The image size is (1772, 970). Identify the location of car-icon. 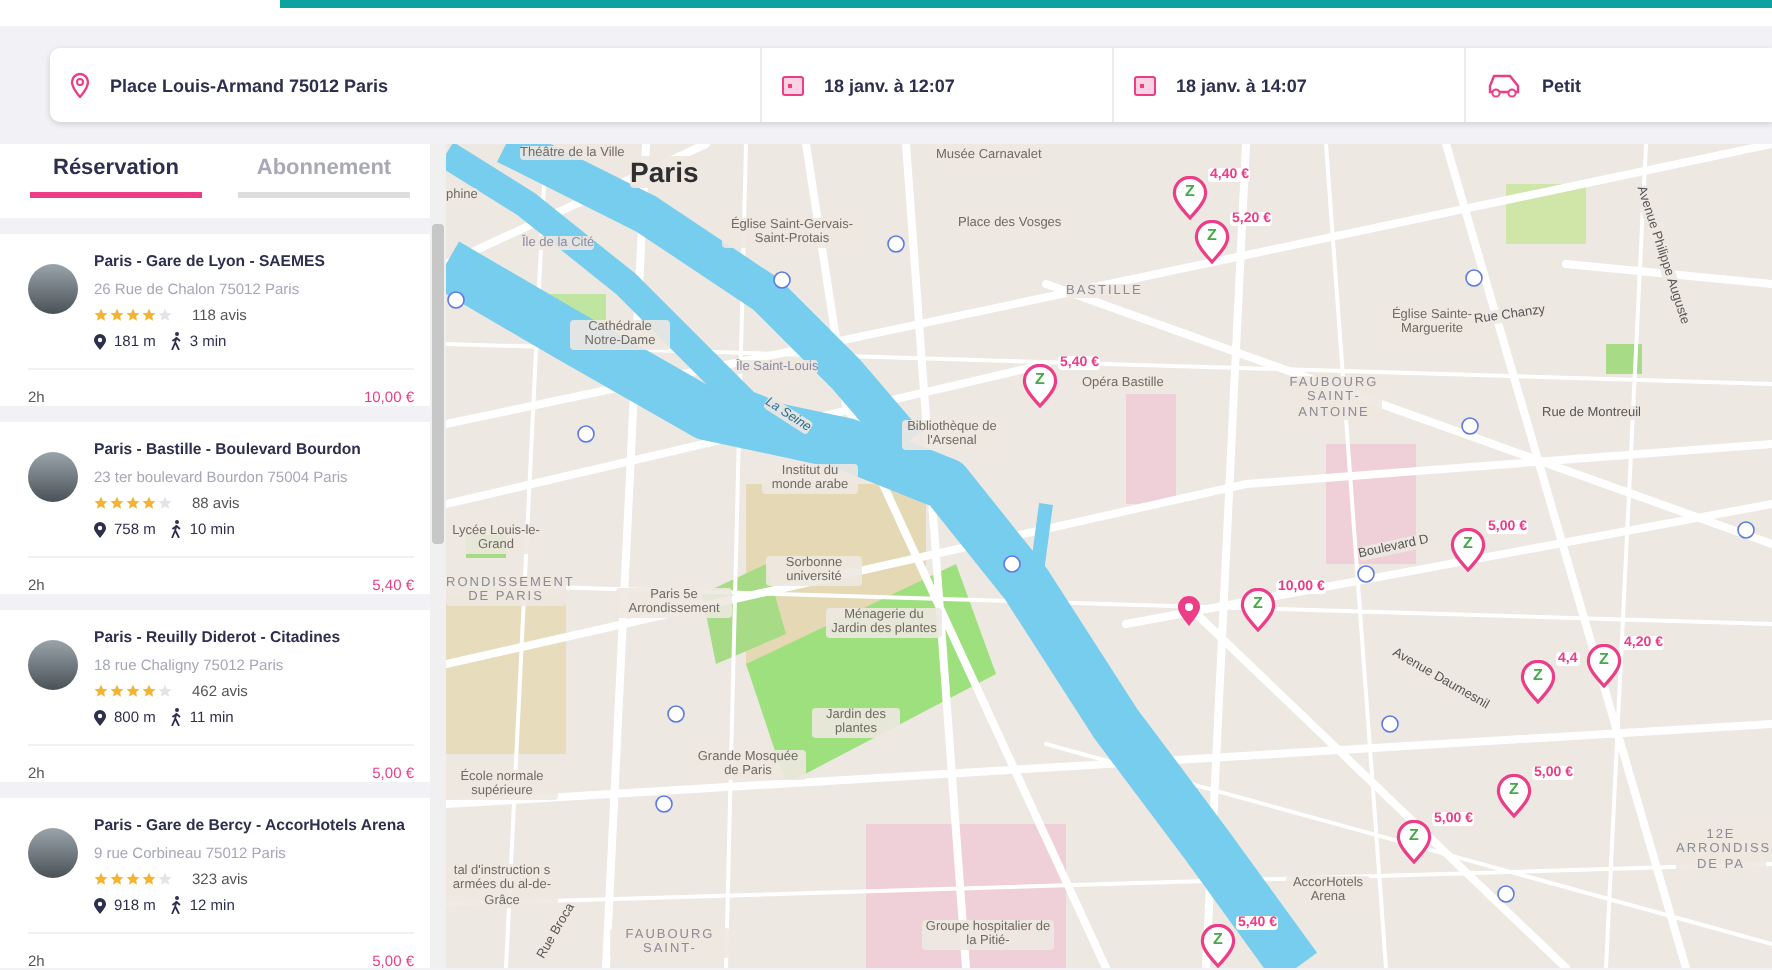
(1504, 85).